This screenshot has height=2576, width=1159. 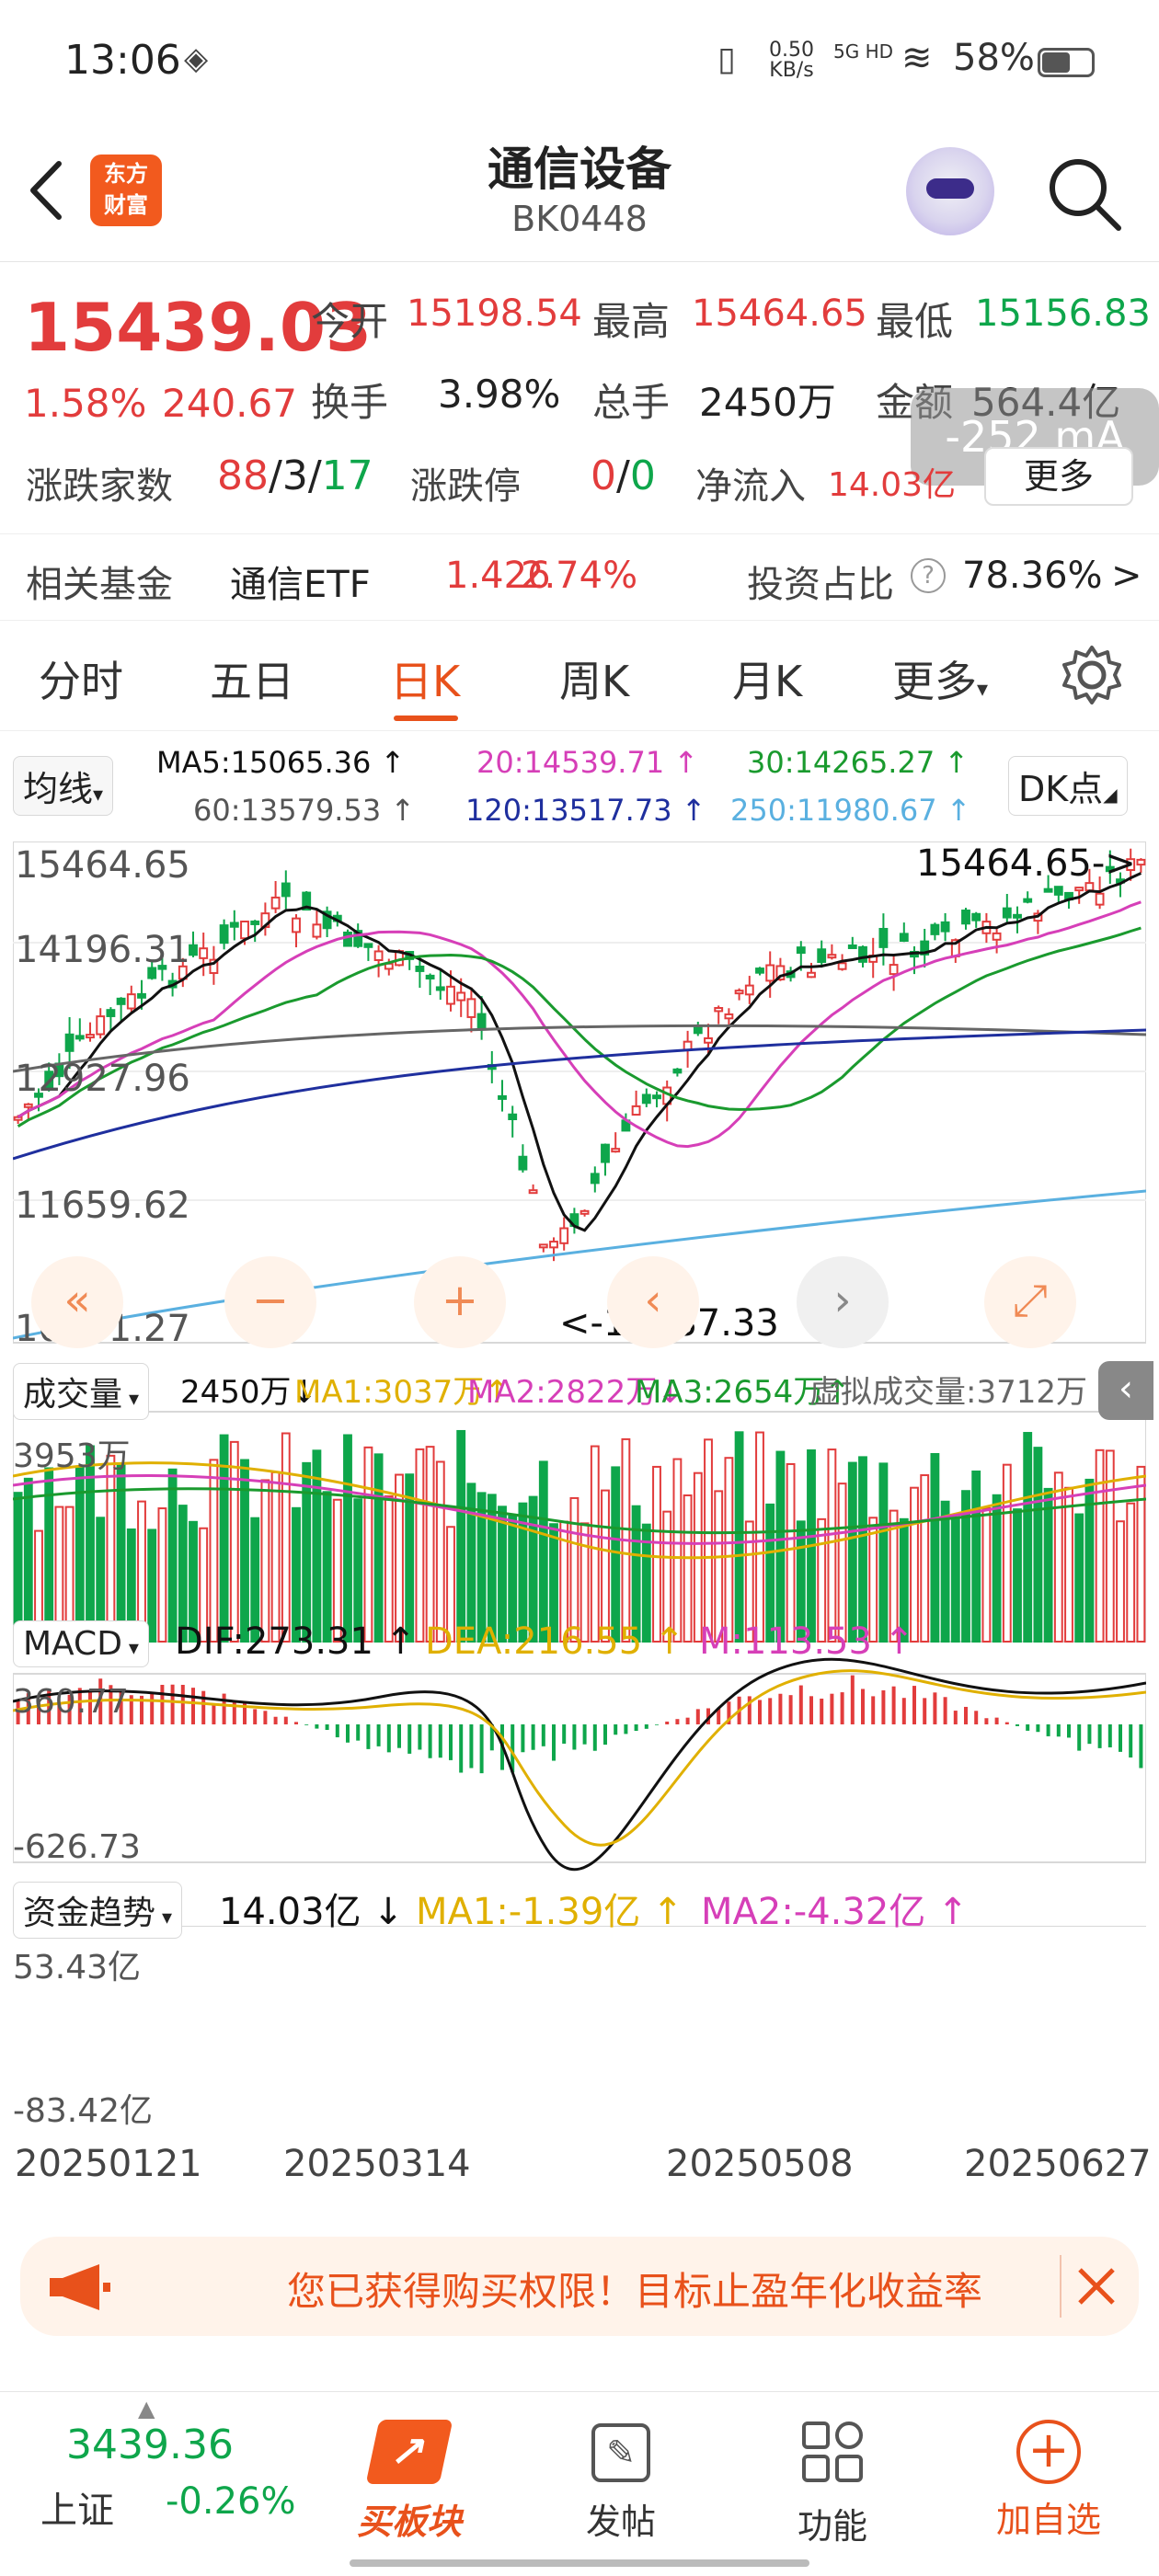 What do you see at coordinates (620, 2453) in the screenshot?
I see `edit-icon: ✎` at bounding box center [620, 2453].